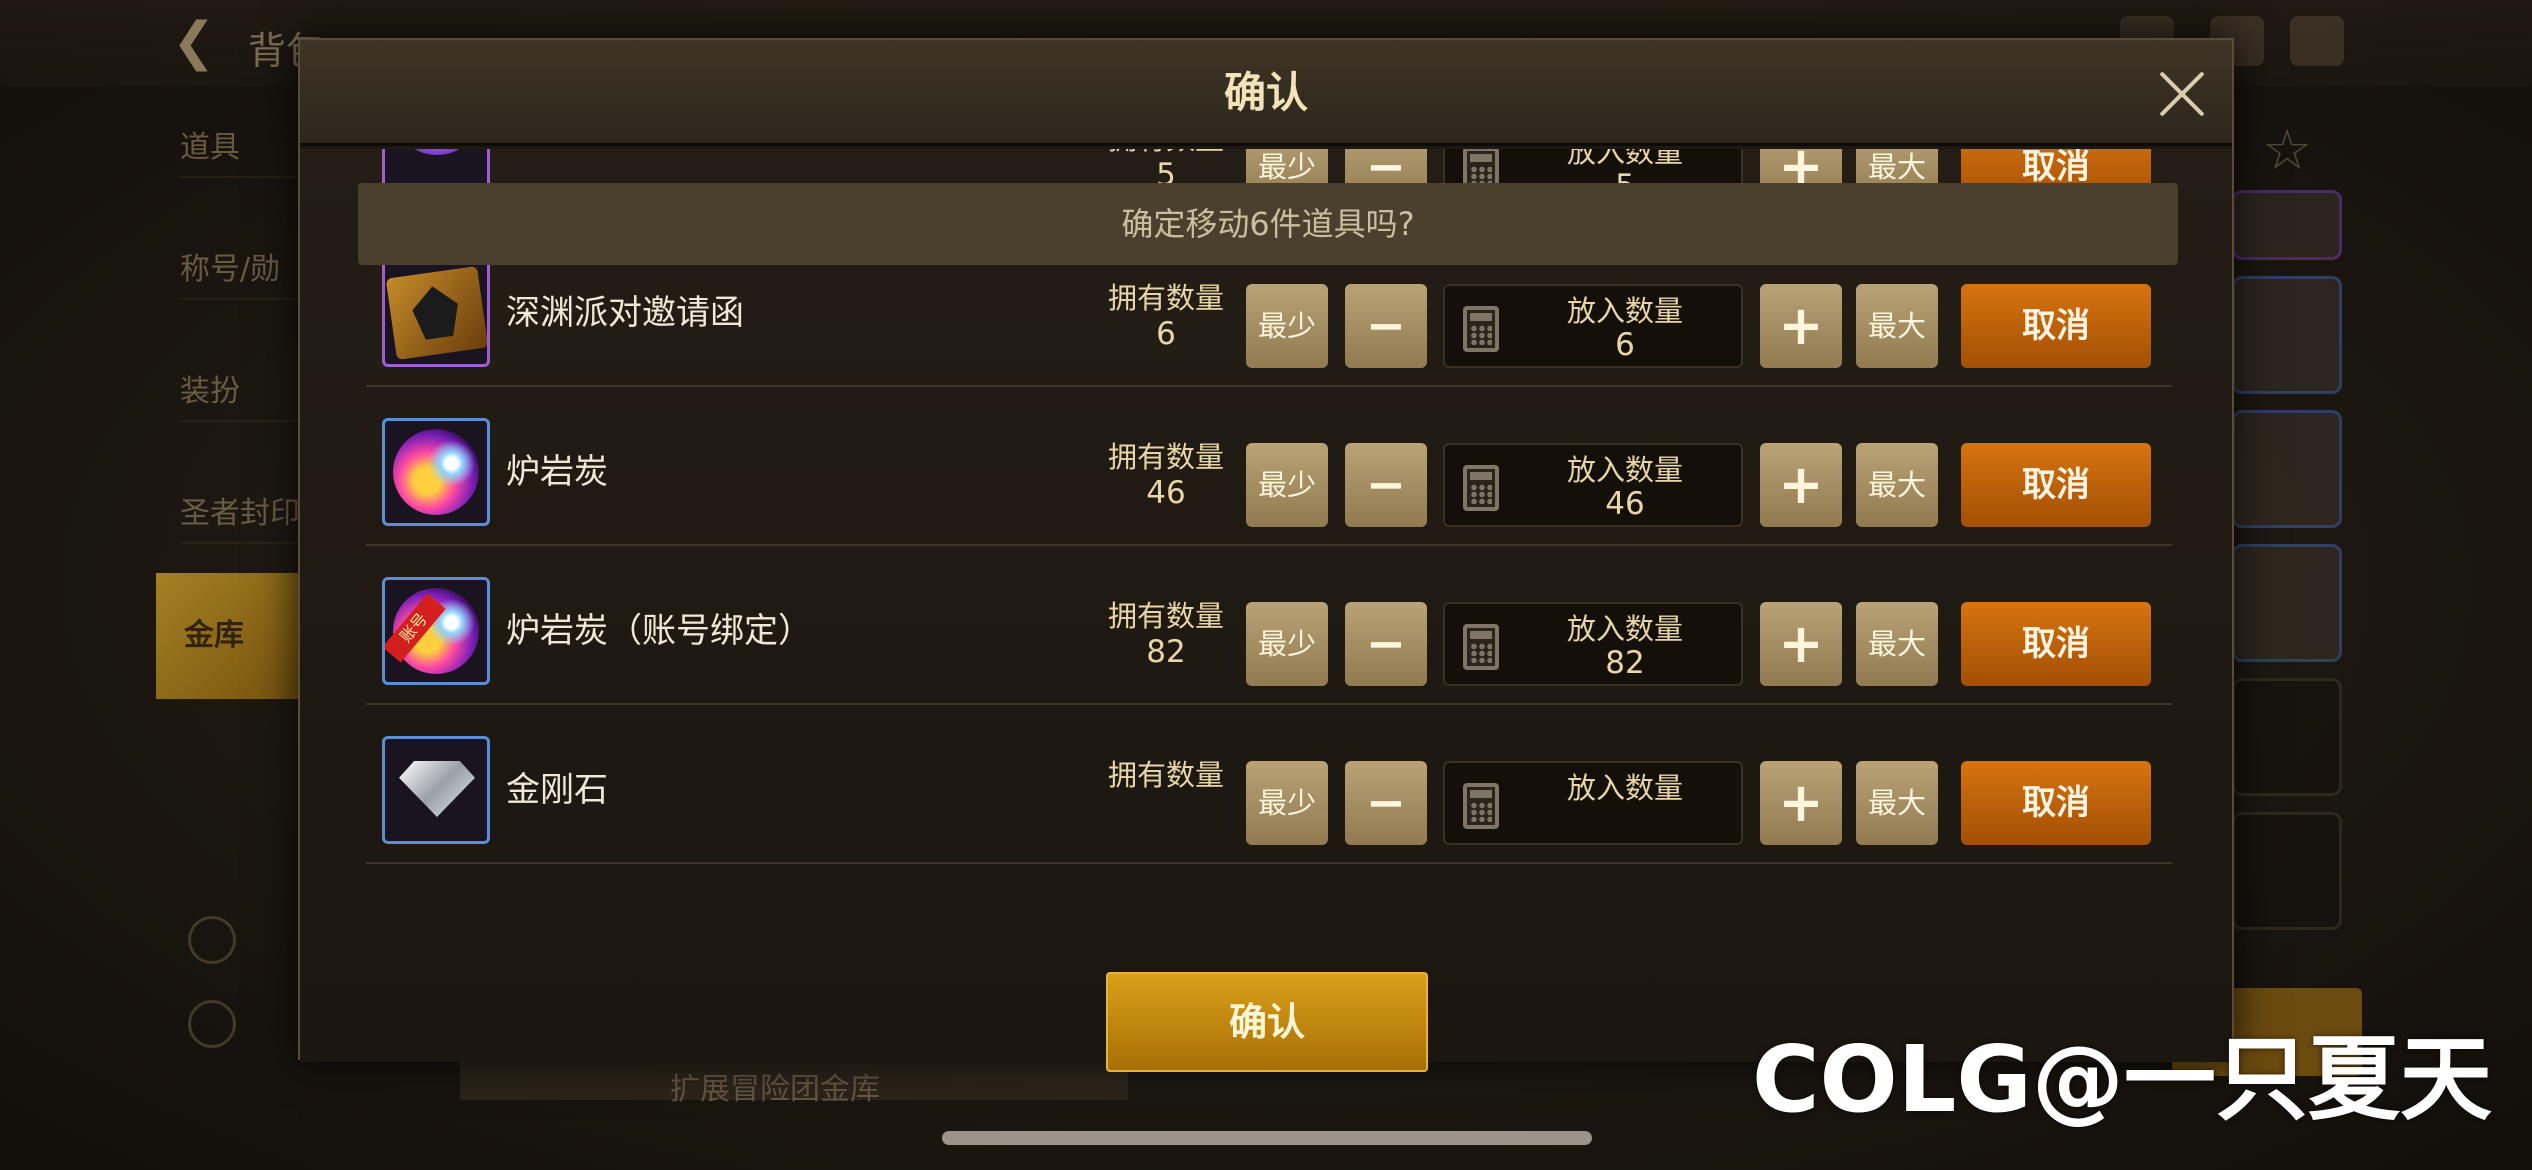 This screenshot has height=1170, width=2532. What do you see at coordinates (2287, 150) in the screenshot?
I see `star-icon: ☆` at bounding box center [2287, 150].